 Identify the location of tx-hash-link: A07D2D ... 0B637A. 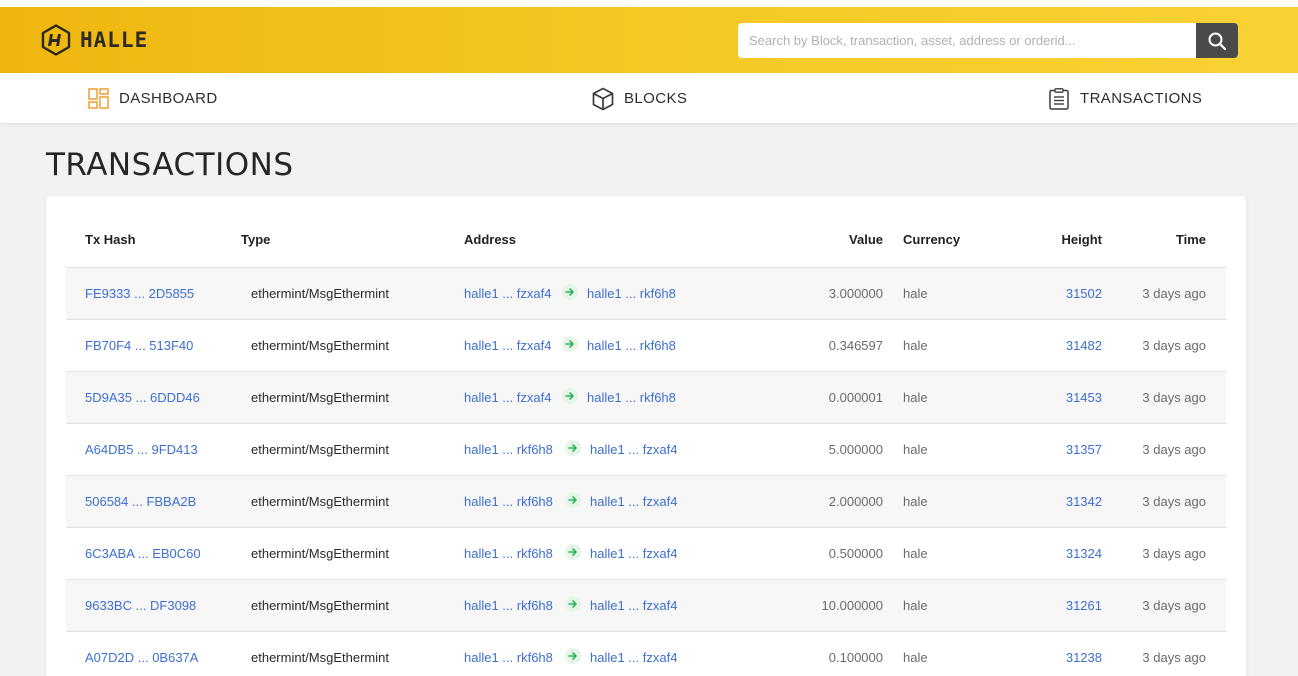
(141, 657).